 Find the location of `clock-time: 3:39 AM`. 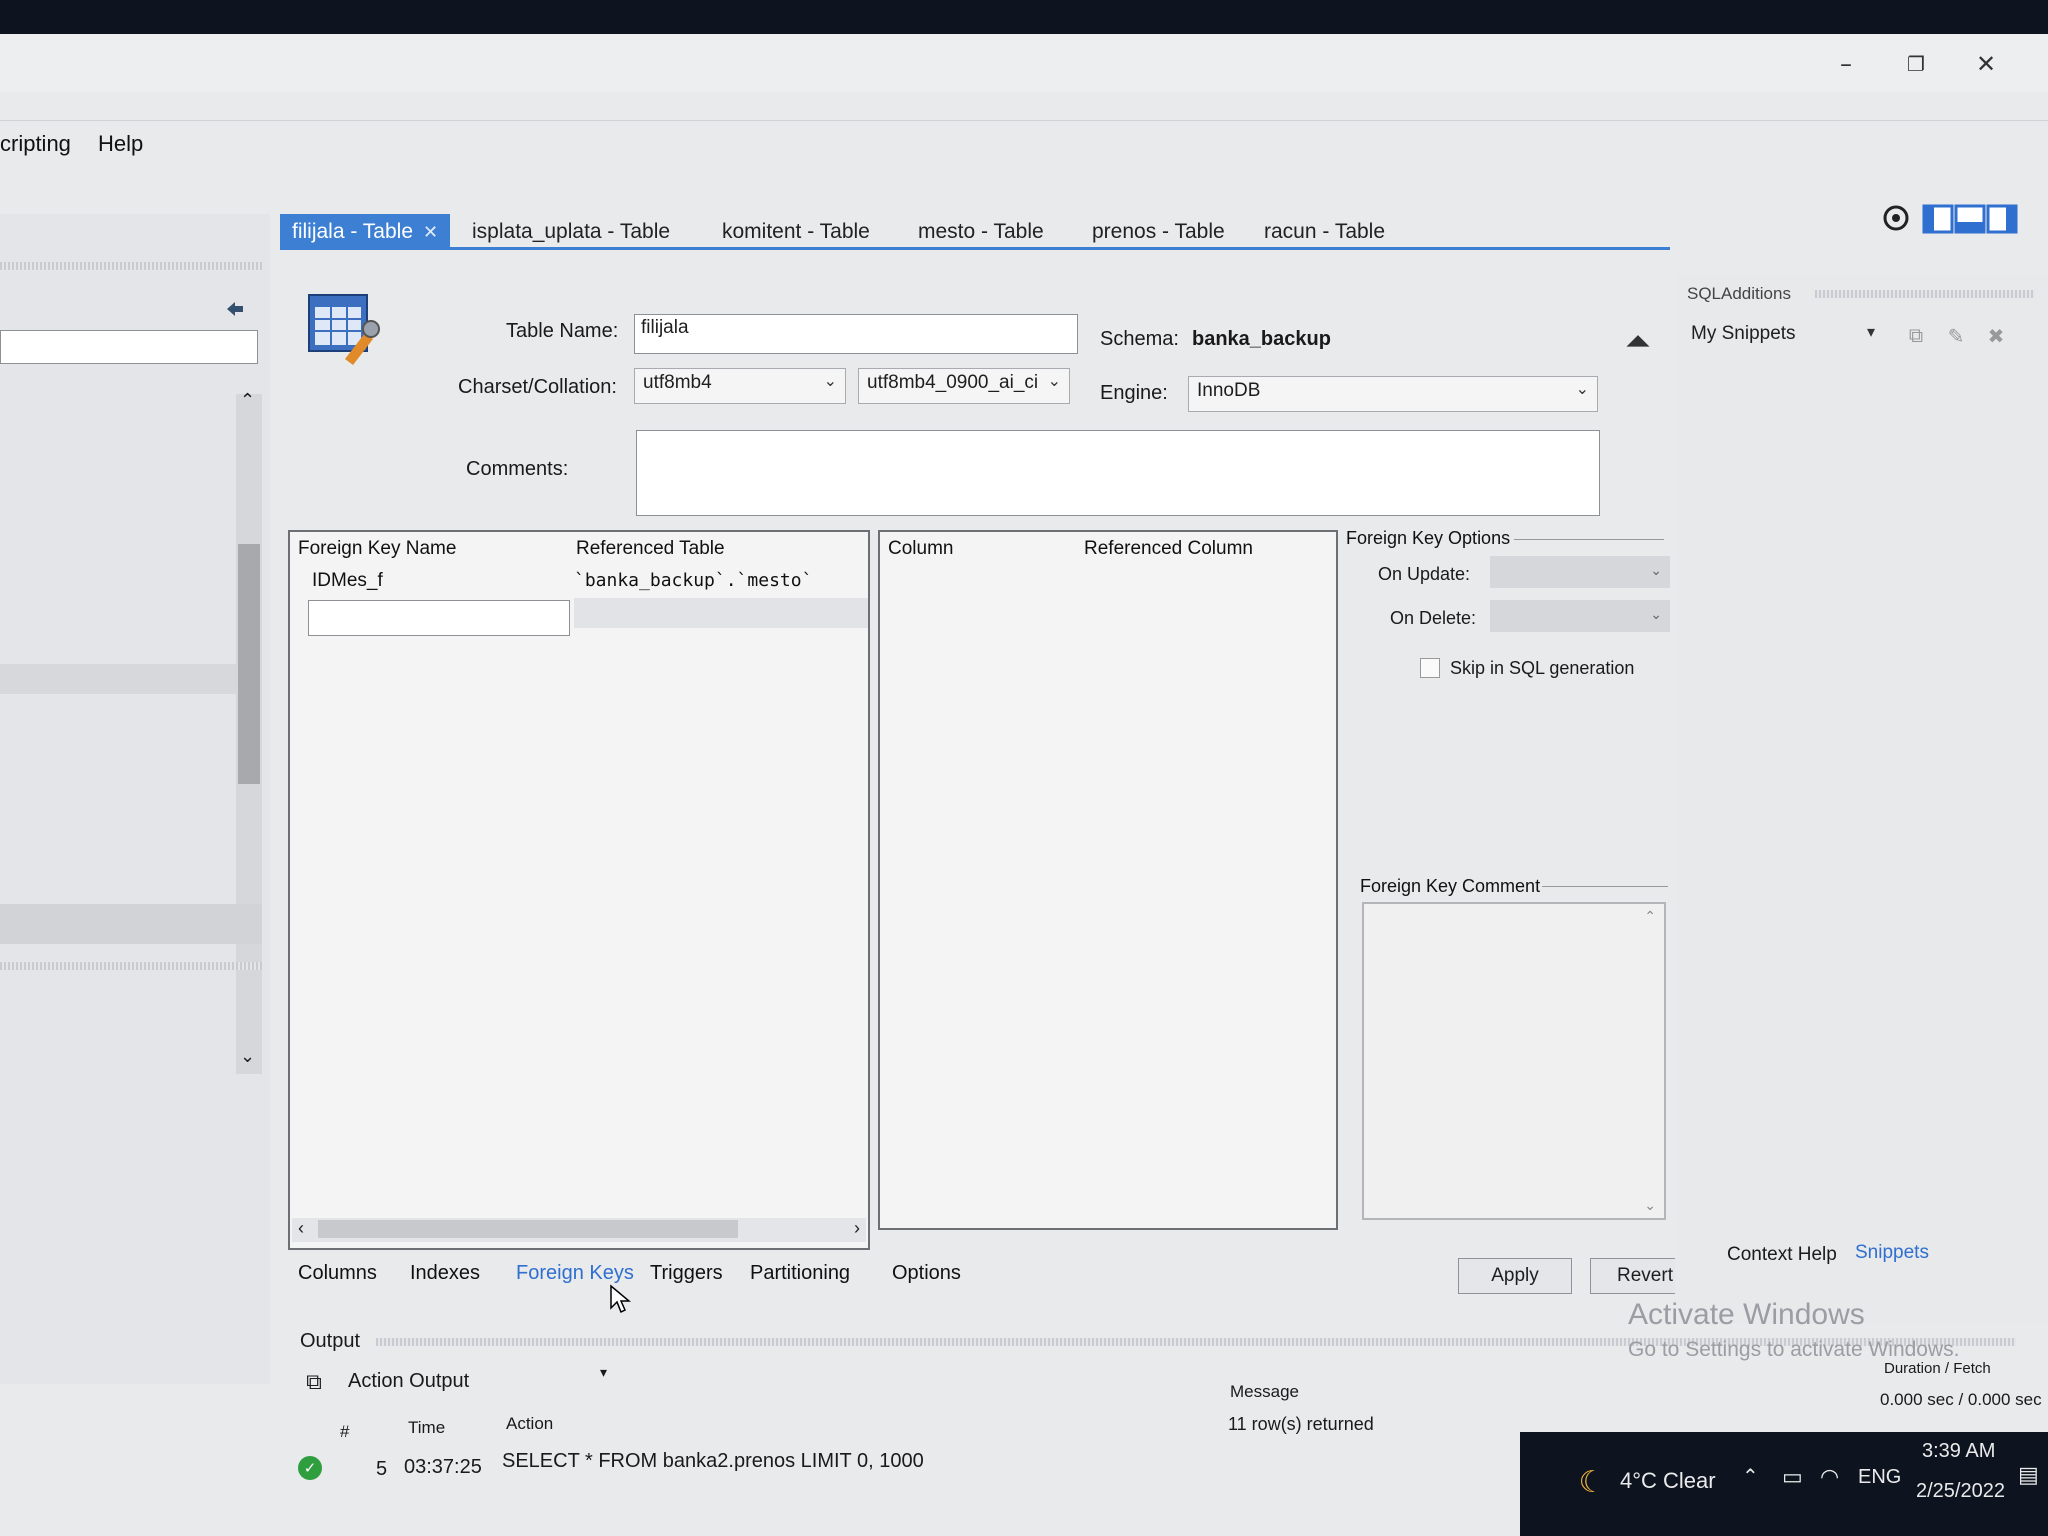

clock-time: 3:39 AM is located at coordinates (1958, 1451).